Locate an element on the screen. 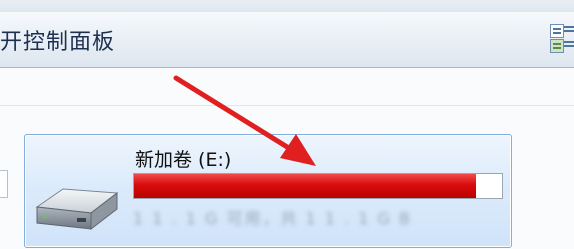  open-control-panel-button: 开控制面板 is located at coordinates (57, 40).